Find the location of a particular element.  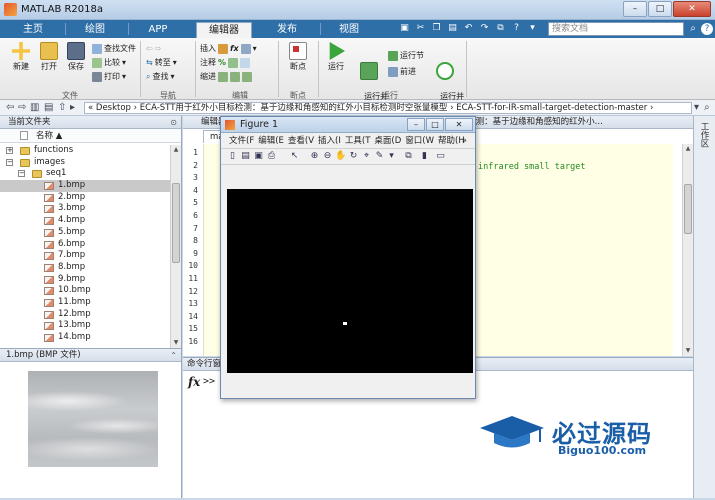

folder-up-icon: ▥ is located at coordinates (34, 108).